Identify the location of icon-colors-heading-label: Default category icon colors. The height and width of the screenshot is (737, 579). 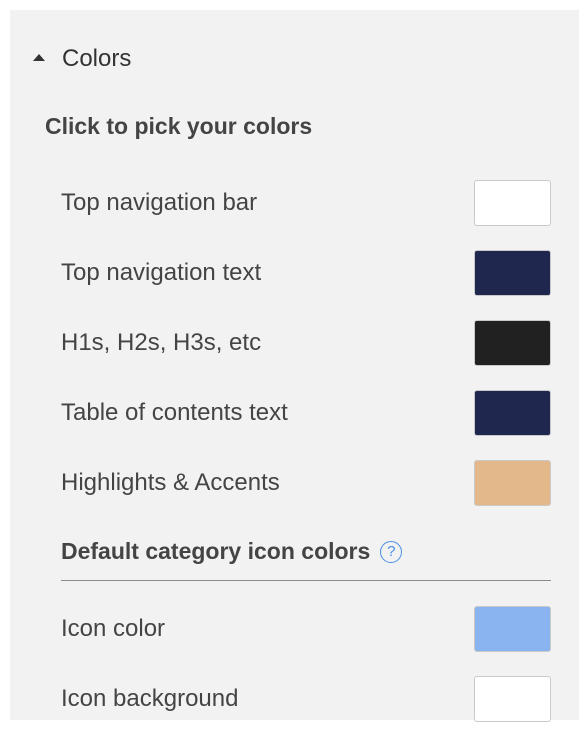
(216, 551).